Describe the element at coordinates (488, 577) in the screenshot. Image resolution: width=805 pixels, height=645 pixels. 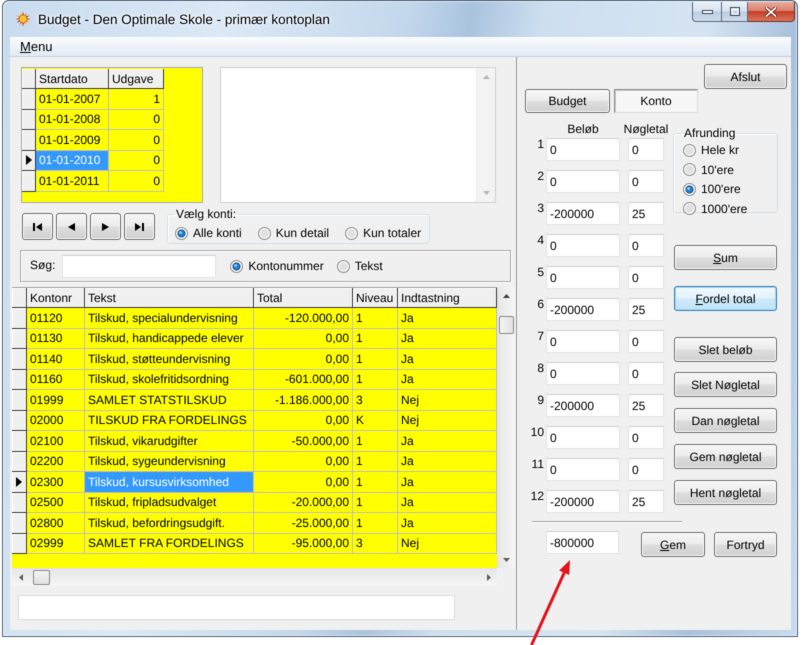
I see `scroll-right-icon` at that location.